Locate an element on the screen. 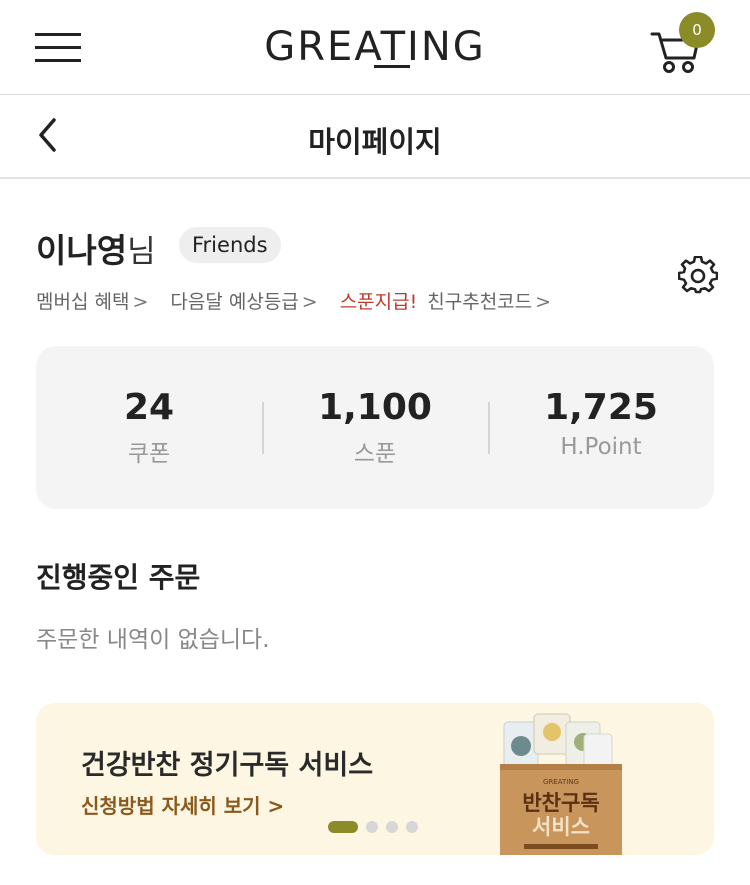  coupon-count: 24 is located at coordinates (149, 407).